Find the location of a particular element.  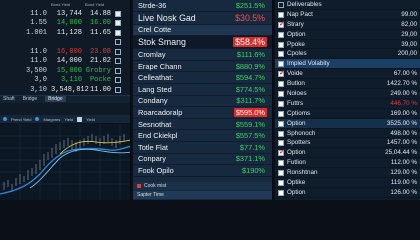

chart-tab-prend-yield: Prend Yield is located at coordinates (21, 119).